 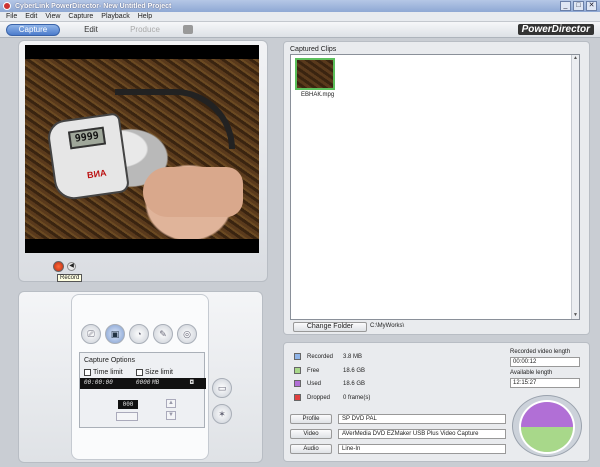 What do you see at coordinates (7, 6) in the screenshot?
I see `app-icon` at bounding box center [7, 6].